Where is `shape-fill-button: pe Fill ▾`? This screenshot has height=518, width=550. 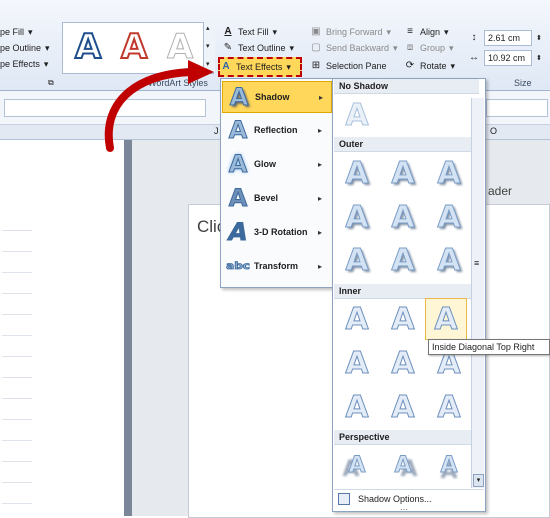 shape-fill-button: pe Fill ▾ is located at coordinates (25, 32).